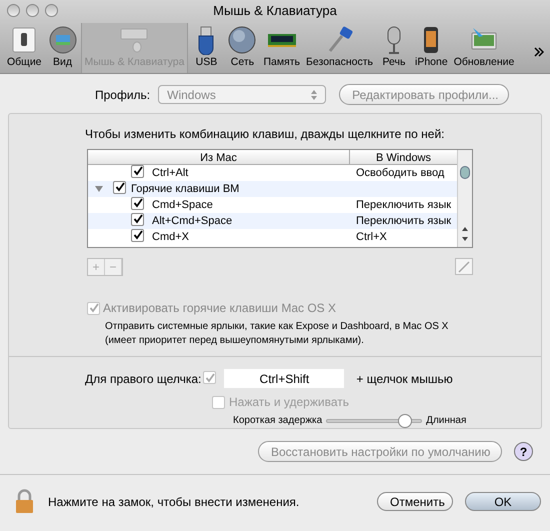  What do you see at coordinates (219, 157) in the screenshot?
I see `column-header: Из Mac` at bounding box center [219, 157].